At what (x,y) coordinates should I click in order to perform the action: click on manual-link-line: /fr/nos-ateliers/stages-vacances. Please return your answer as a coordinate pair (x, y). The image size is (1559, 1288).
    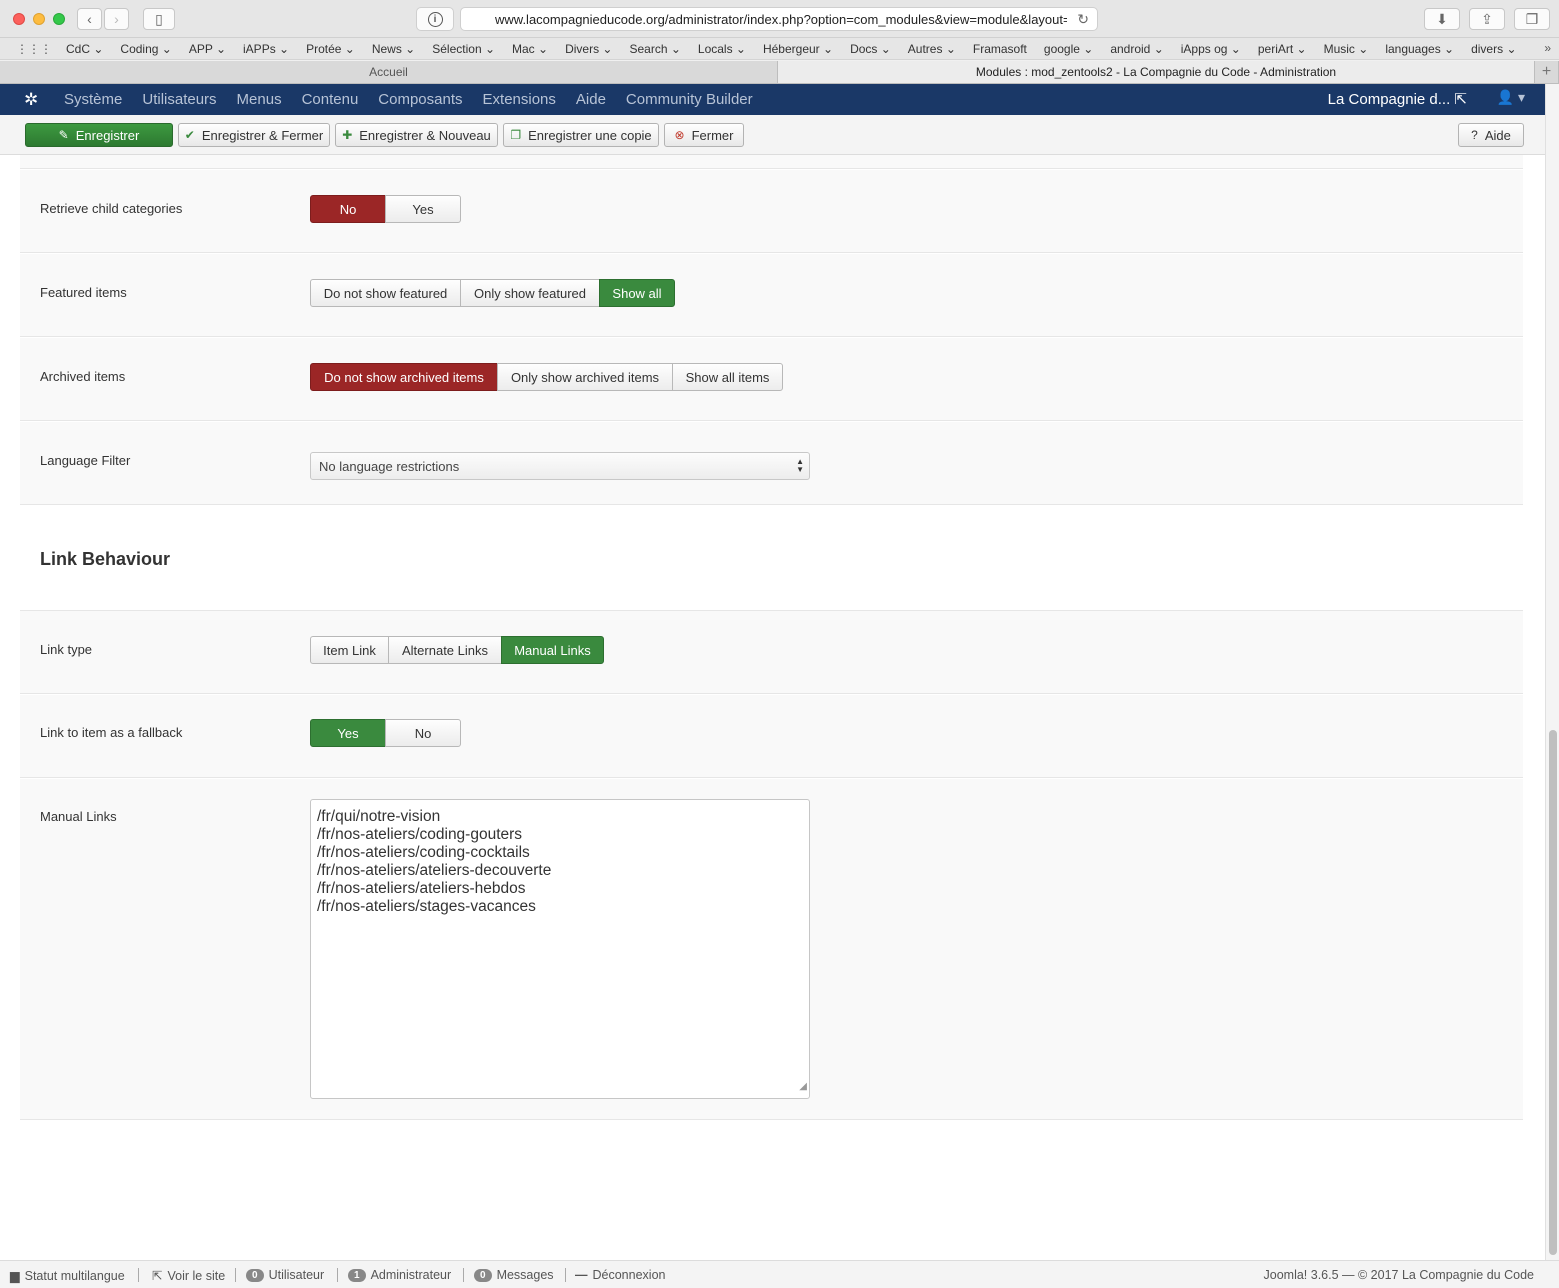
    Looking at the image, I should click on (426, 906).